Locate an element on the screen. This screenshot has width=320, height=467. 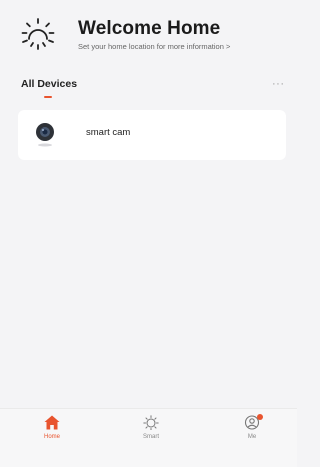
devices-section-header: All Devices ··· is located at coordinates (148, 87).